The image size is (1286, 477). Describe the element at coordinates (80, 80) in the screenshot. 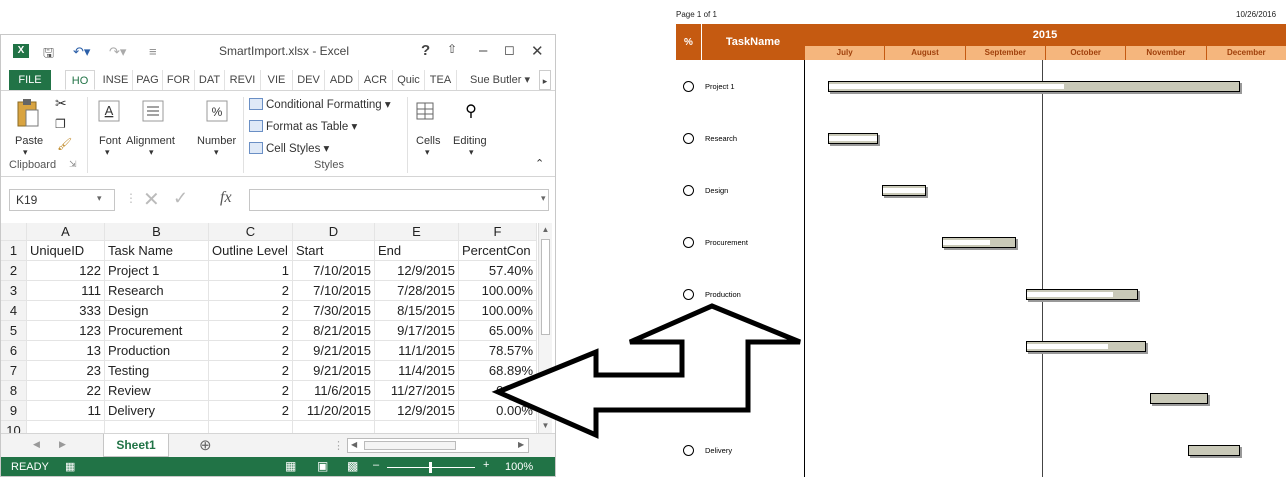

I see `tab-home: HO` at that location.